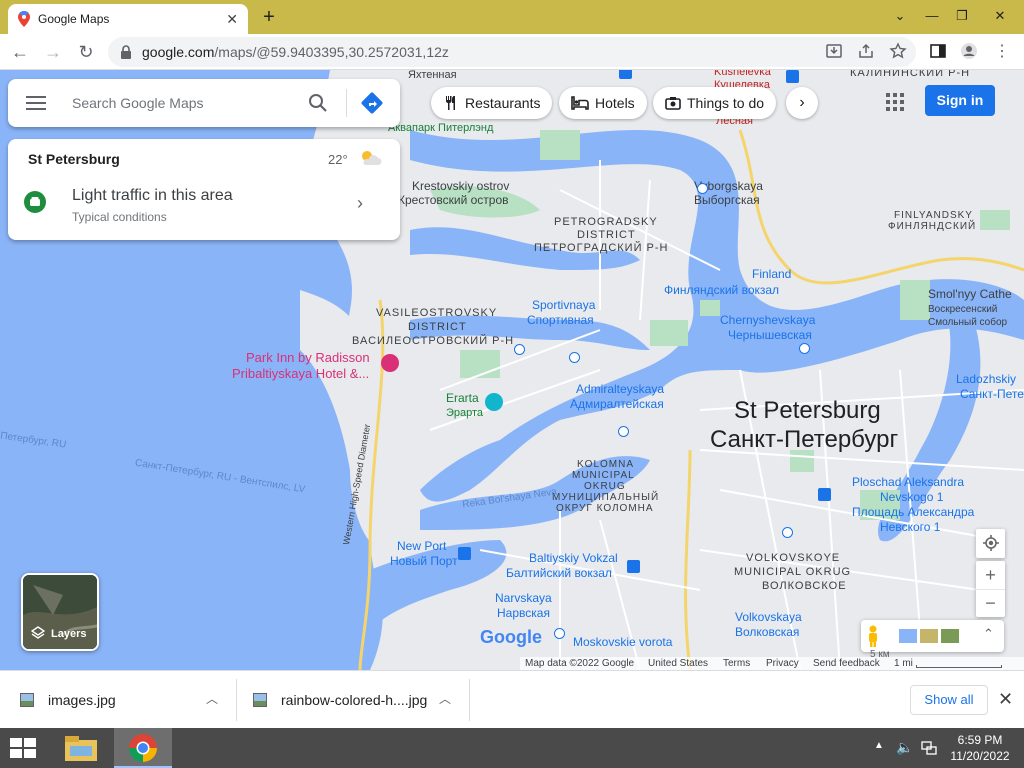  I want to click on label-vasileostrovsky-2: DISTRICT, so click(437, 327).